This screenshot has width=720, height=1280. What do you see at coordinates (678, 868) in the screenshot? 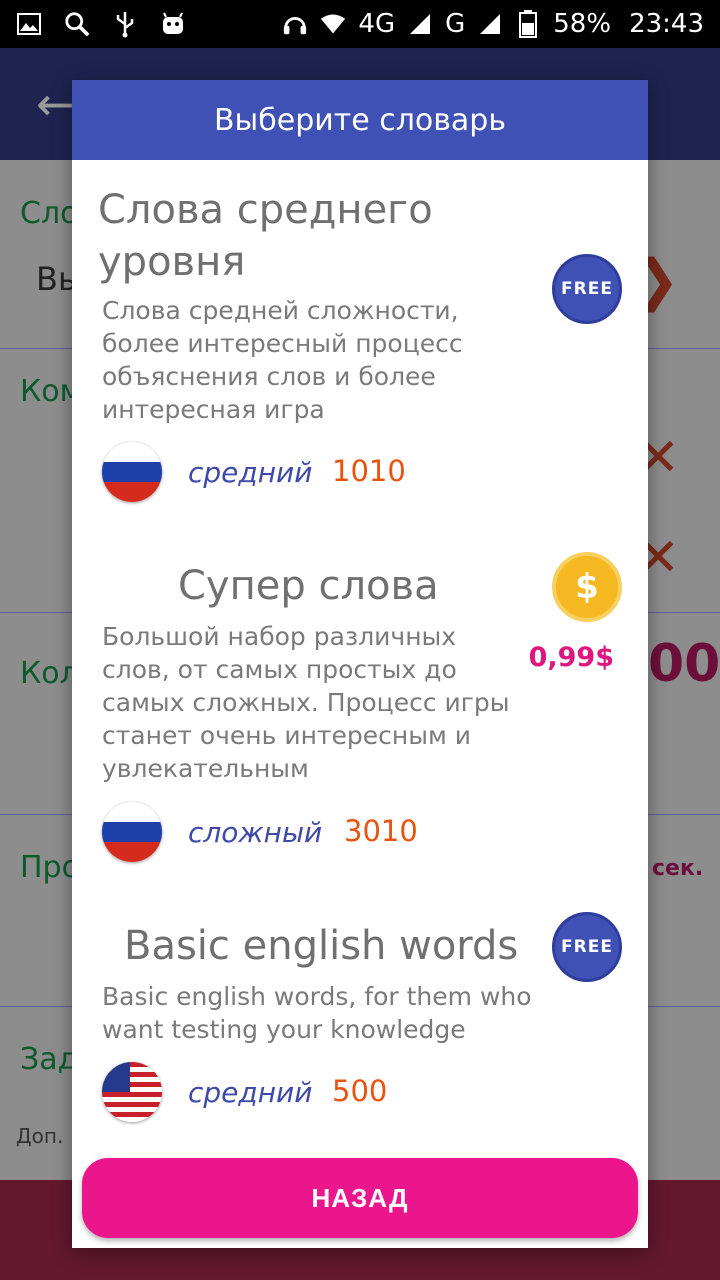
I see `bg-duration-unit: сек.` at bounding box center [678, 868].